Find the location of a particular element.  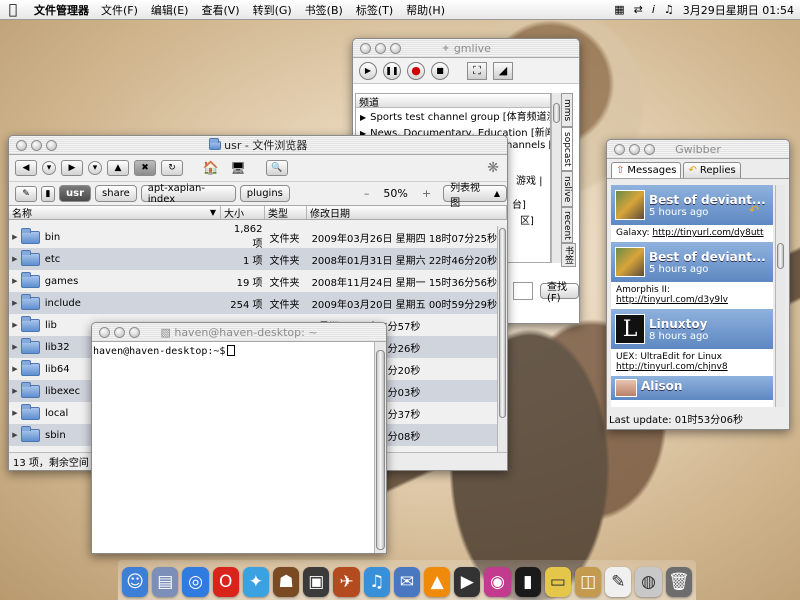

mail-icon: ✉ is located at coordinates (407, 582).